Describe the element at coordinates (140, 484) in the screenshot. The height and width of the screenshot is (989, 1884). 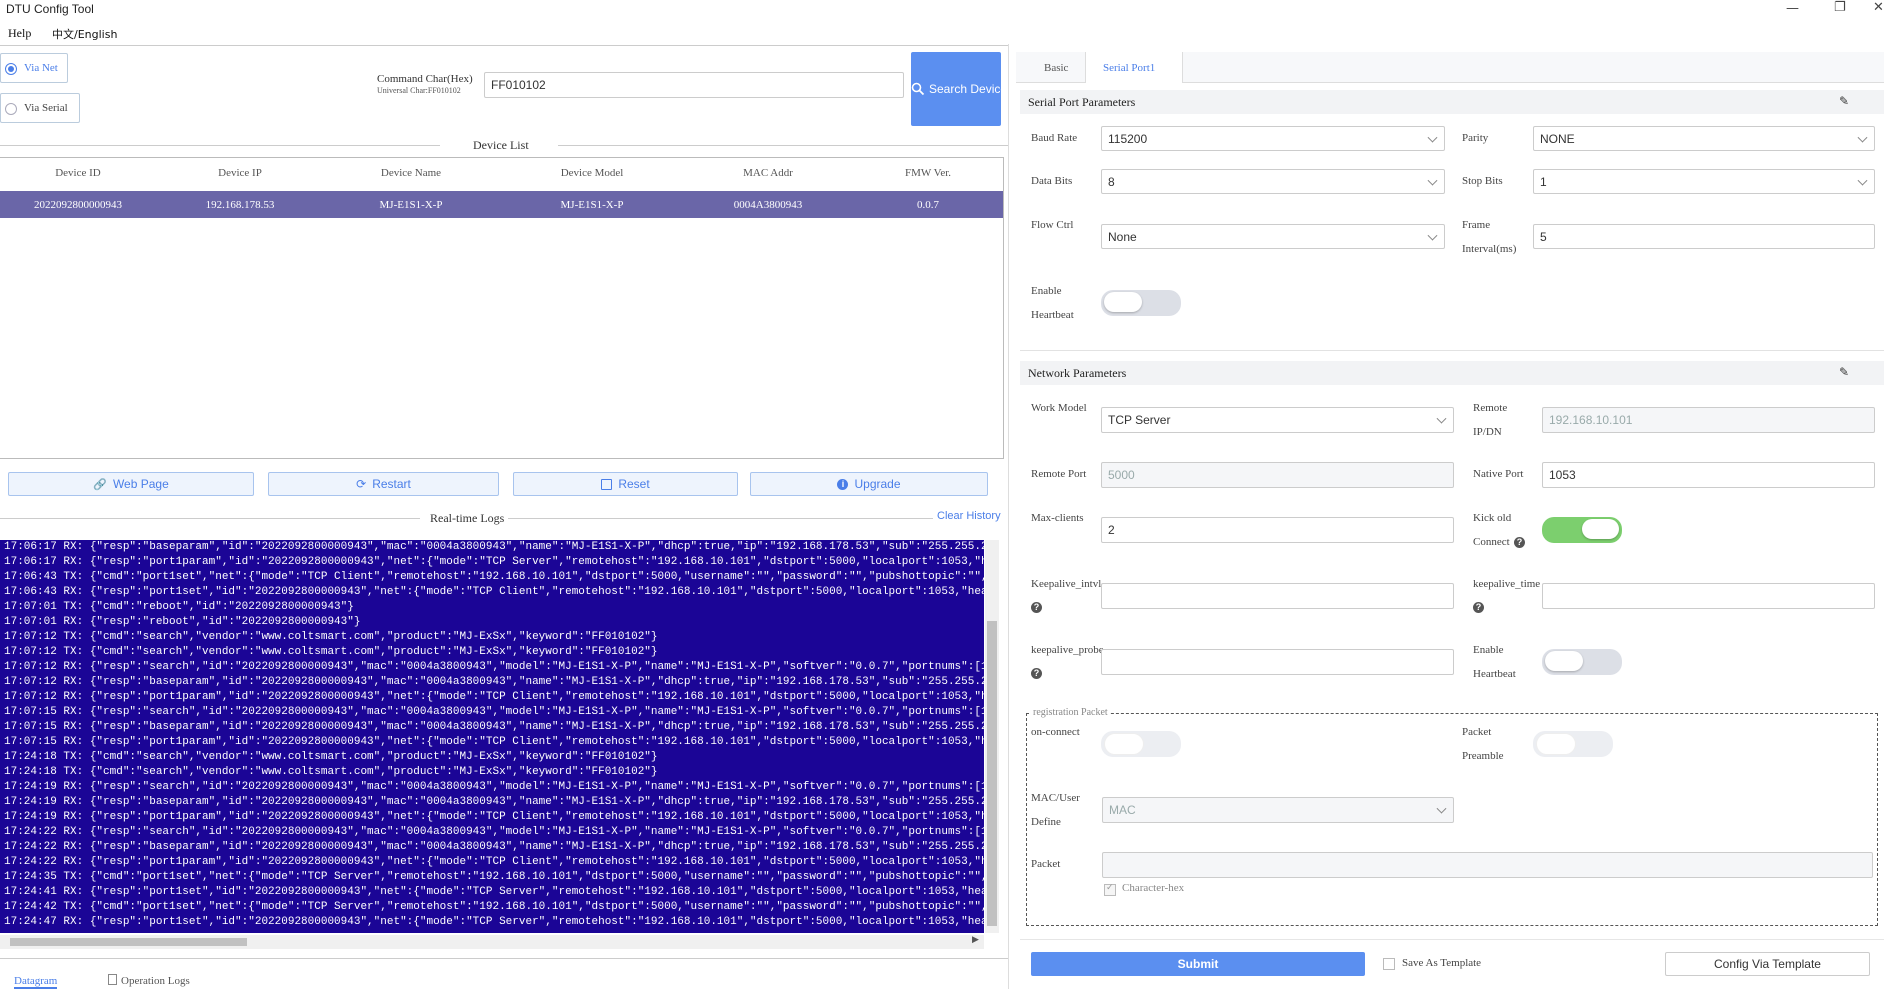
I see `web-page-label: Web Page` at that location.